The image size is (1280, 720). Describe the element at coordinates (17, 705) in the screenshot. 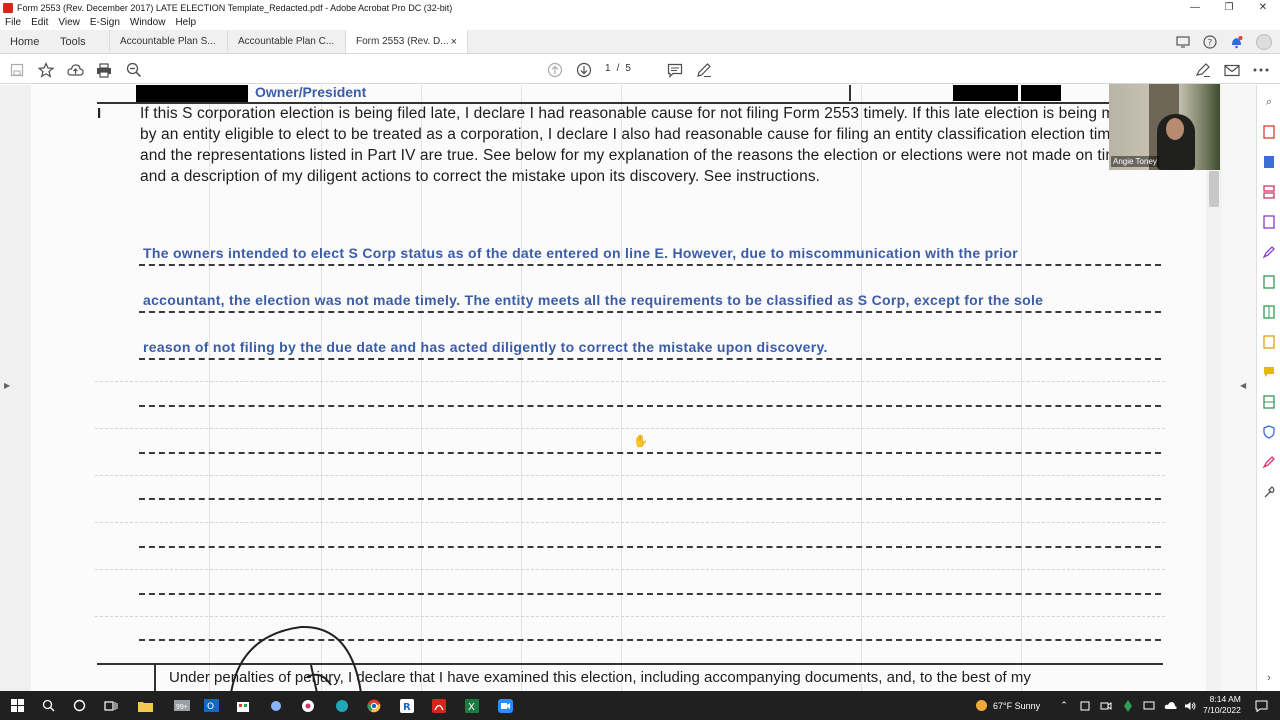

I see `windows-start-icon` at that location.